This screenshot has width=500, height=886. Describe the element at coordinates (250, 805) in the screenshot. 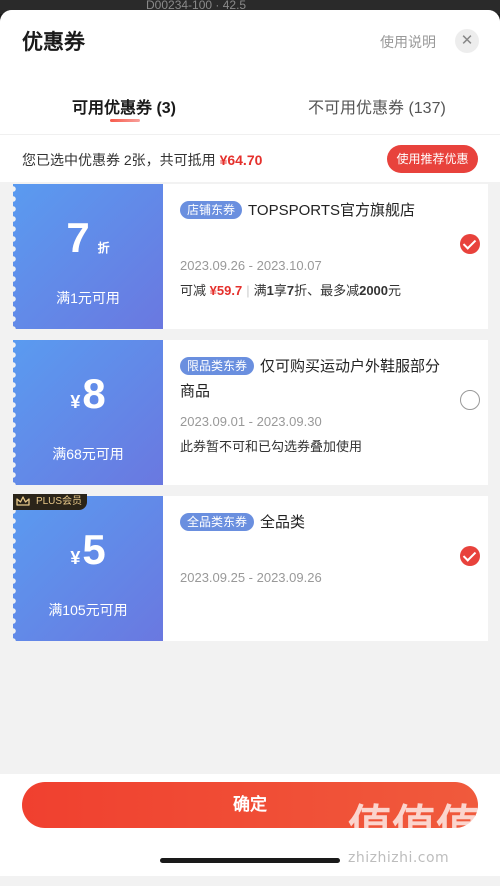

I see `confirm-button: 确定` at that location.